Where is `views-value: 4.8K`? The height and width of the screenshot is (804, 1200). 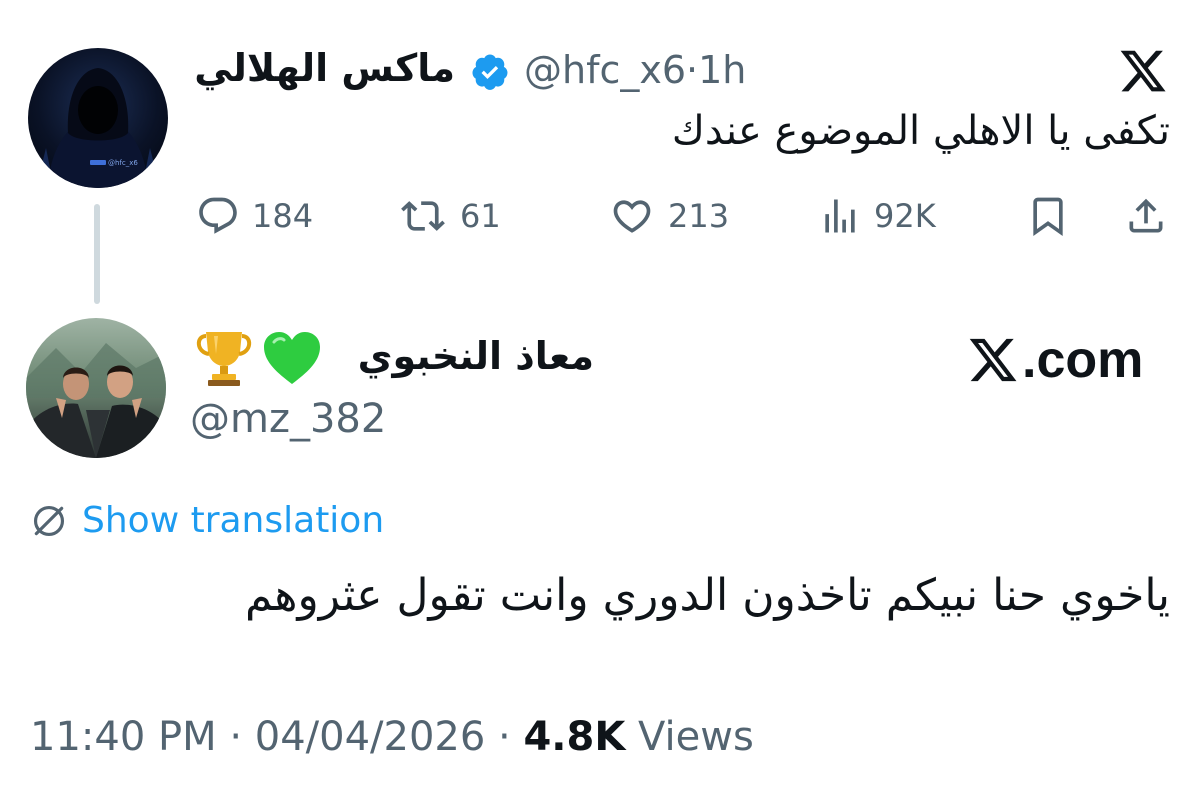
views-value: 4.8K is located at coordinates (574, 737).